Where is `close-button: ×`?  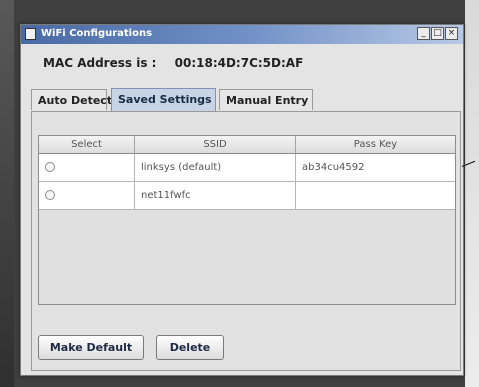
close-button: × is located at coordinates (451, 33).